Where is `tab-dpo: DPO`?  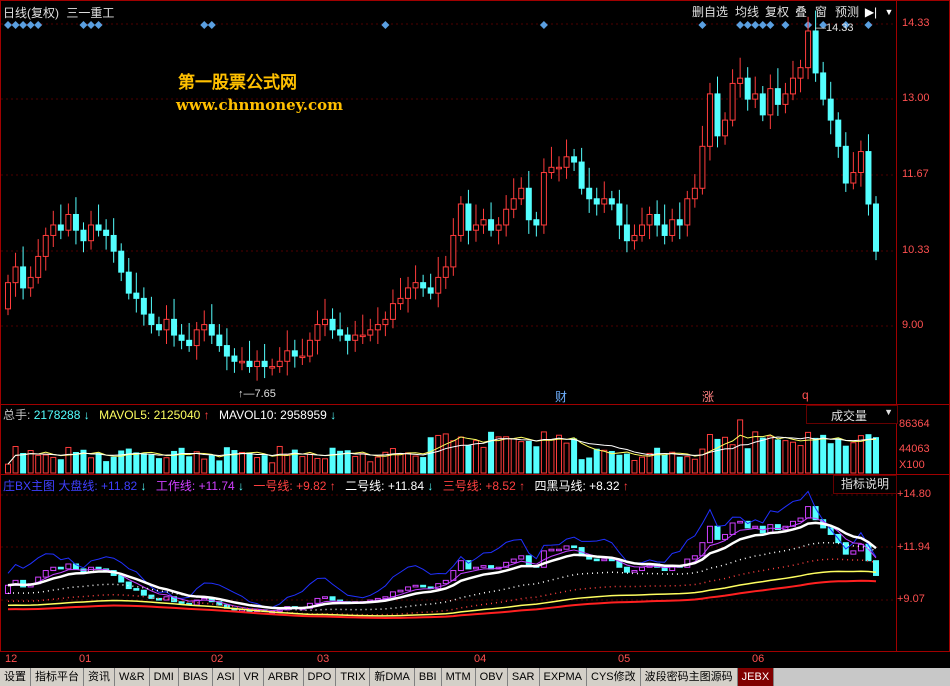 tab-dpo: DPO is located at coordinates (320, 677).